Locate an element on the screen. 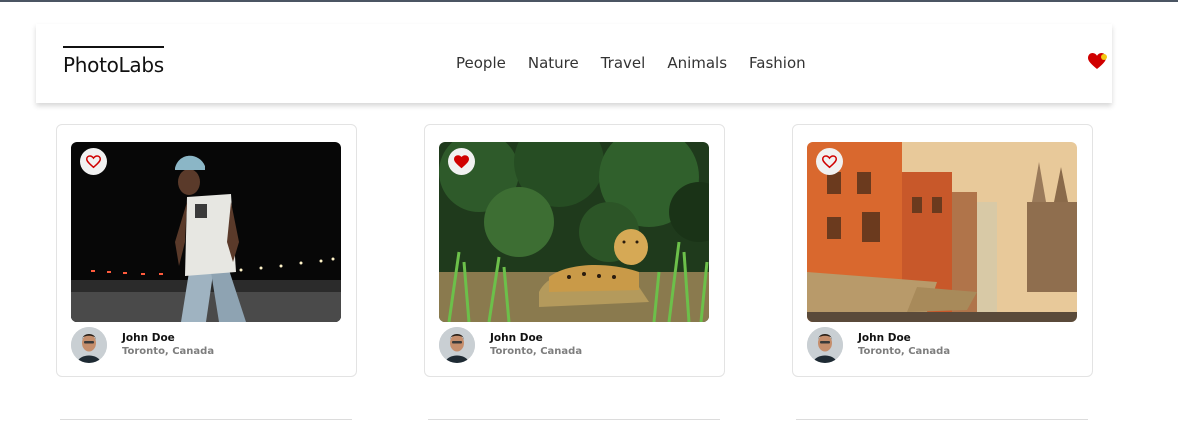 The width and height of the screenshot is (1178, 421). favourites-heart-icon is located at coordinates (1098, 62).